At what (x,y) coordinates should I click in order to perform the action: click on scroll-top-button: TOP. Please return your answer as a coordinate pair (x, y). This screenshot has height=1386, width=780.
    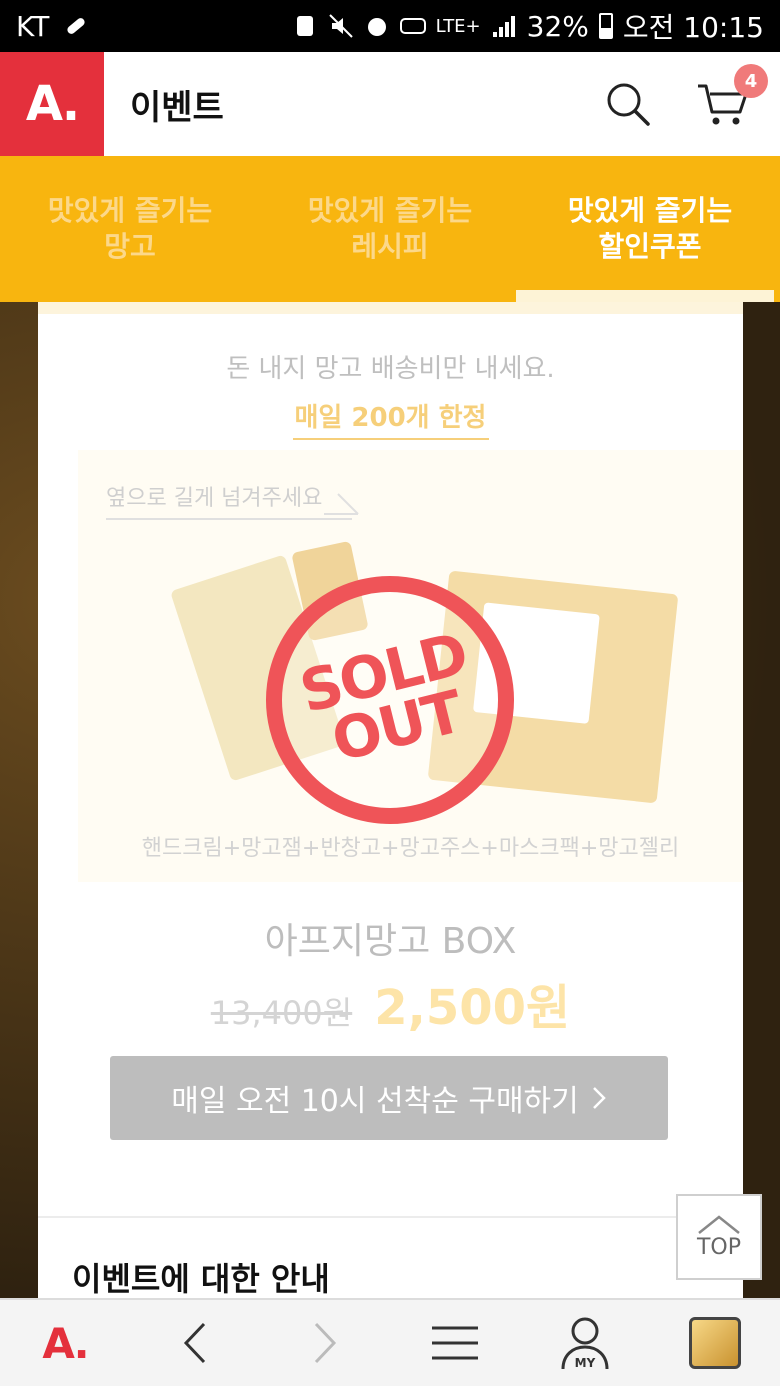
    Looking at the image, I should click on (719, 1237).